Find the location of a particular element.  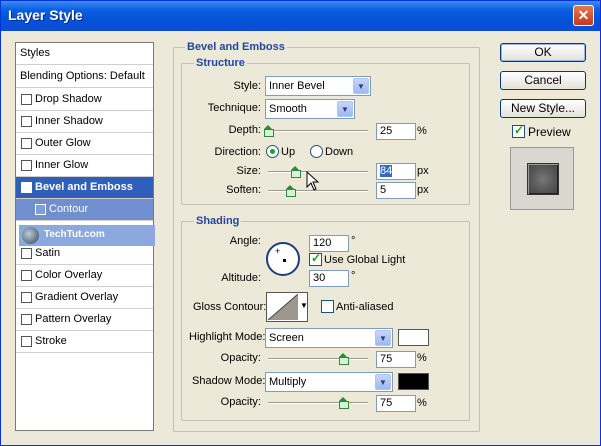

soften-input: 5 is located at coordinates (396, 190).